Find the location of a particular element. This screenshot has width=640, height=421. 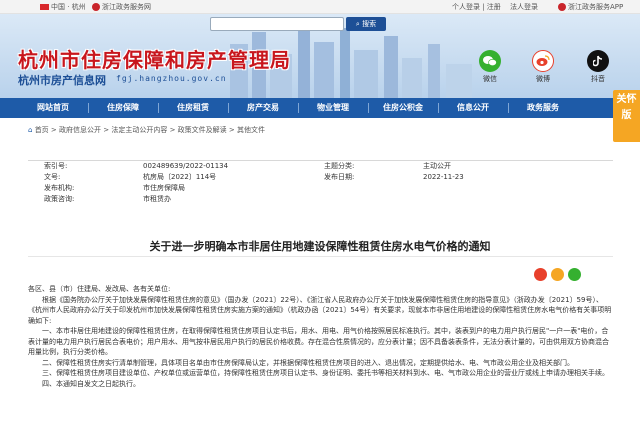

corp-login-link: 法人登录 is located at coordinates (524, 7).